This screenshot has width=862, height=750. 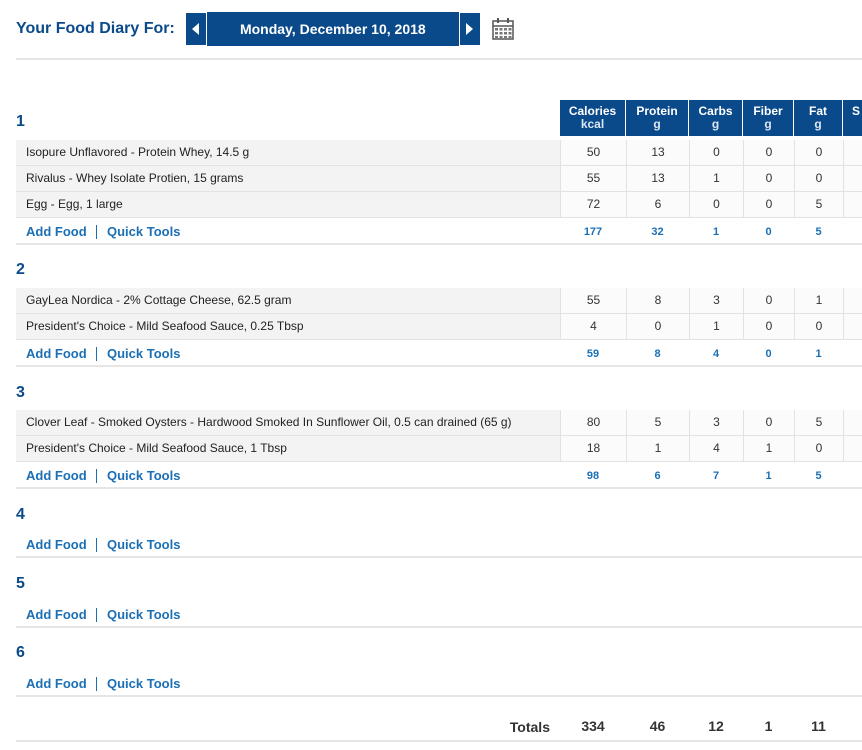 I want to click on calendar-icon, so click(x=503, y=29).